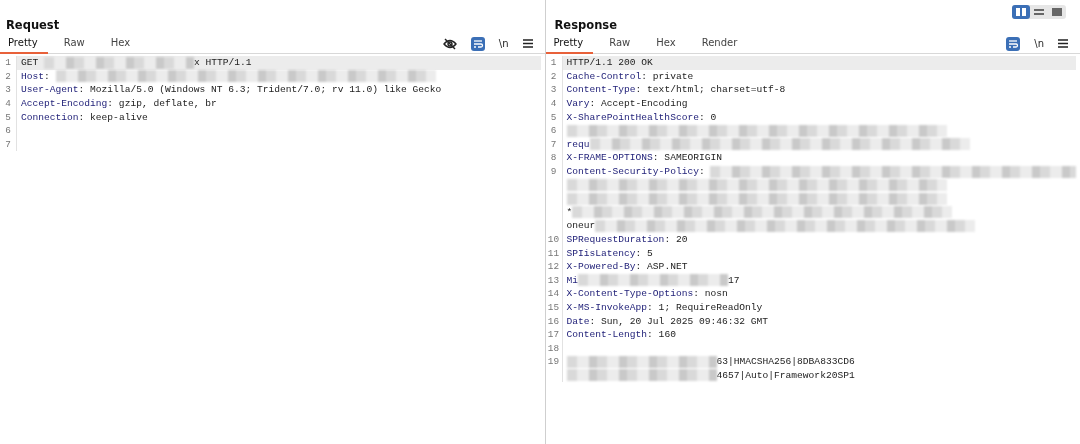  I want to click on code-text: : 20, so click(676, 239).